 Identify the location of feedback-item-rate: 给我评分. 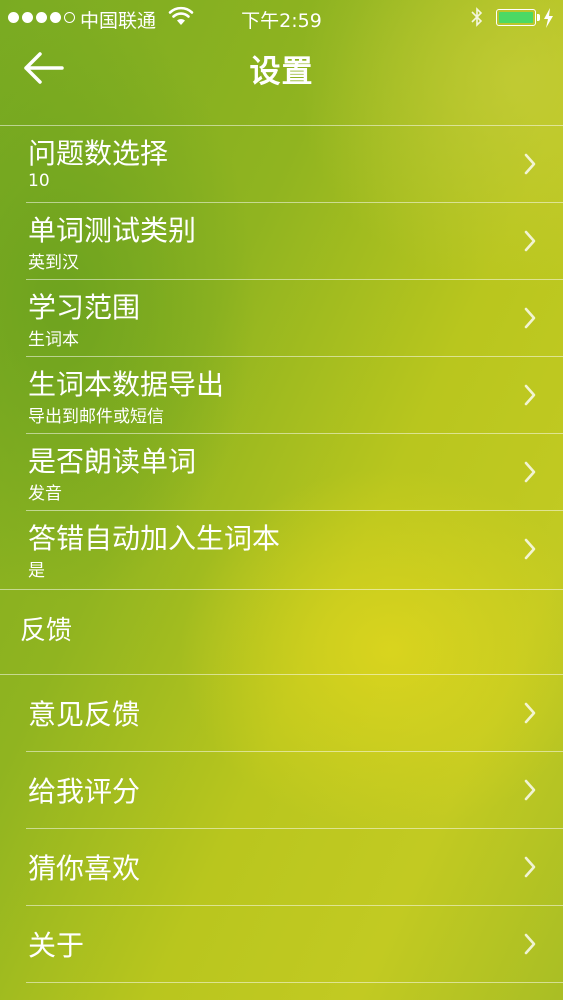
(281, 789).